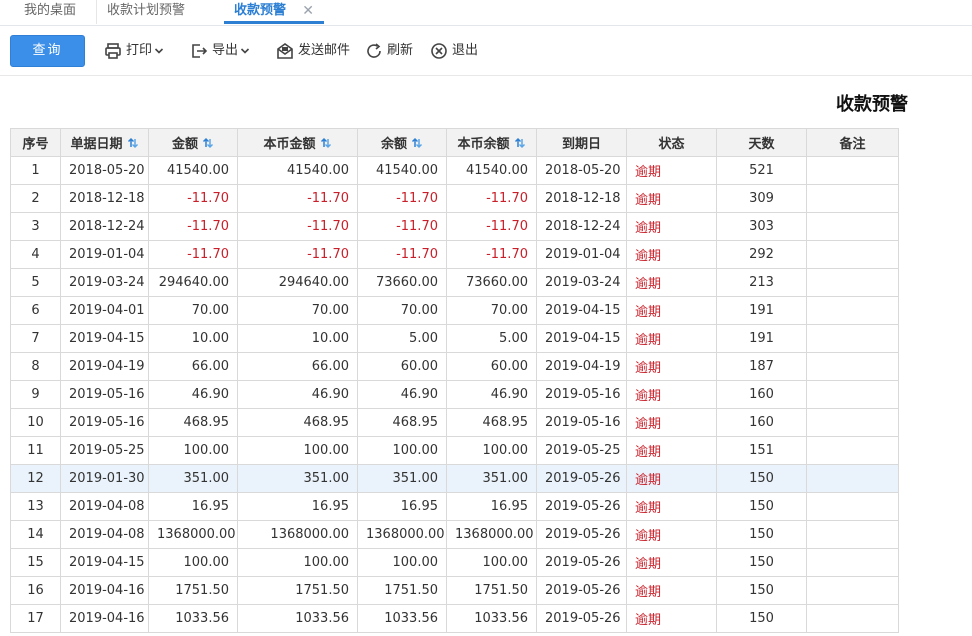 This screenshot has width=972, height=636. I want to click on cell-amount: 70.00, so click(193, 310).